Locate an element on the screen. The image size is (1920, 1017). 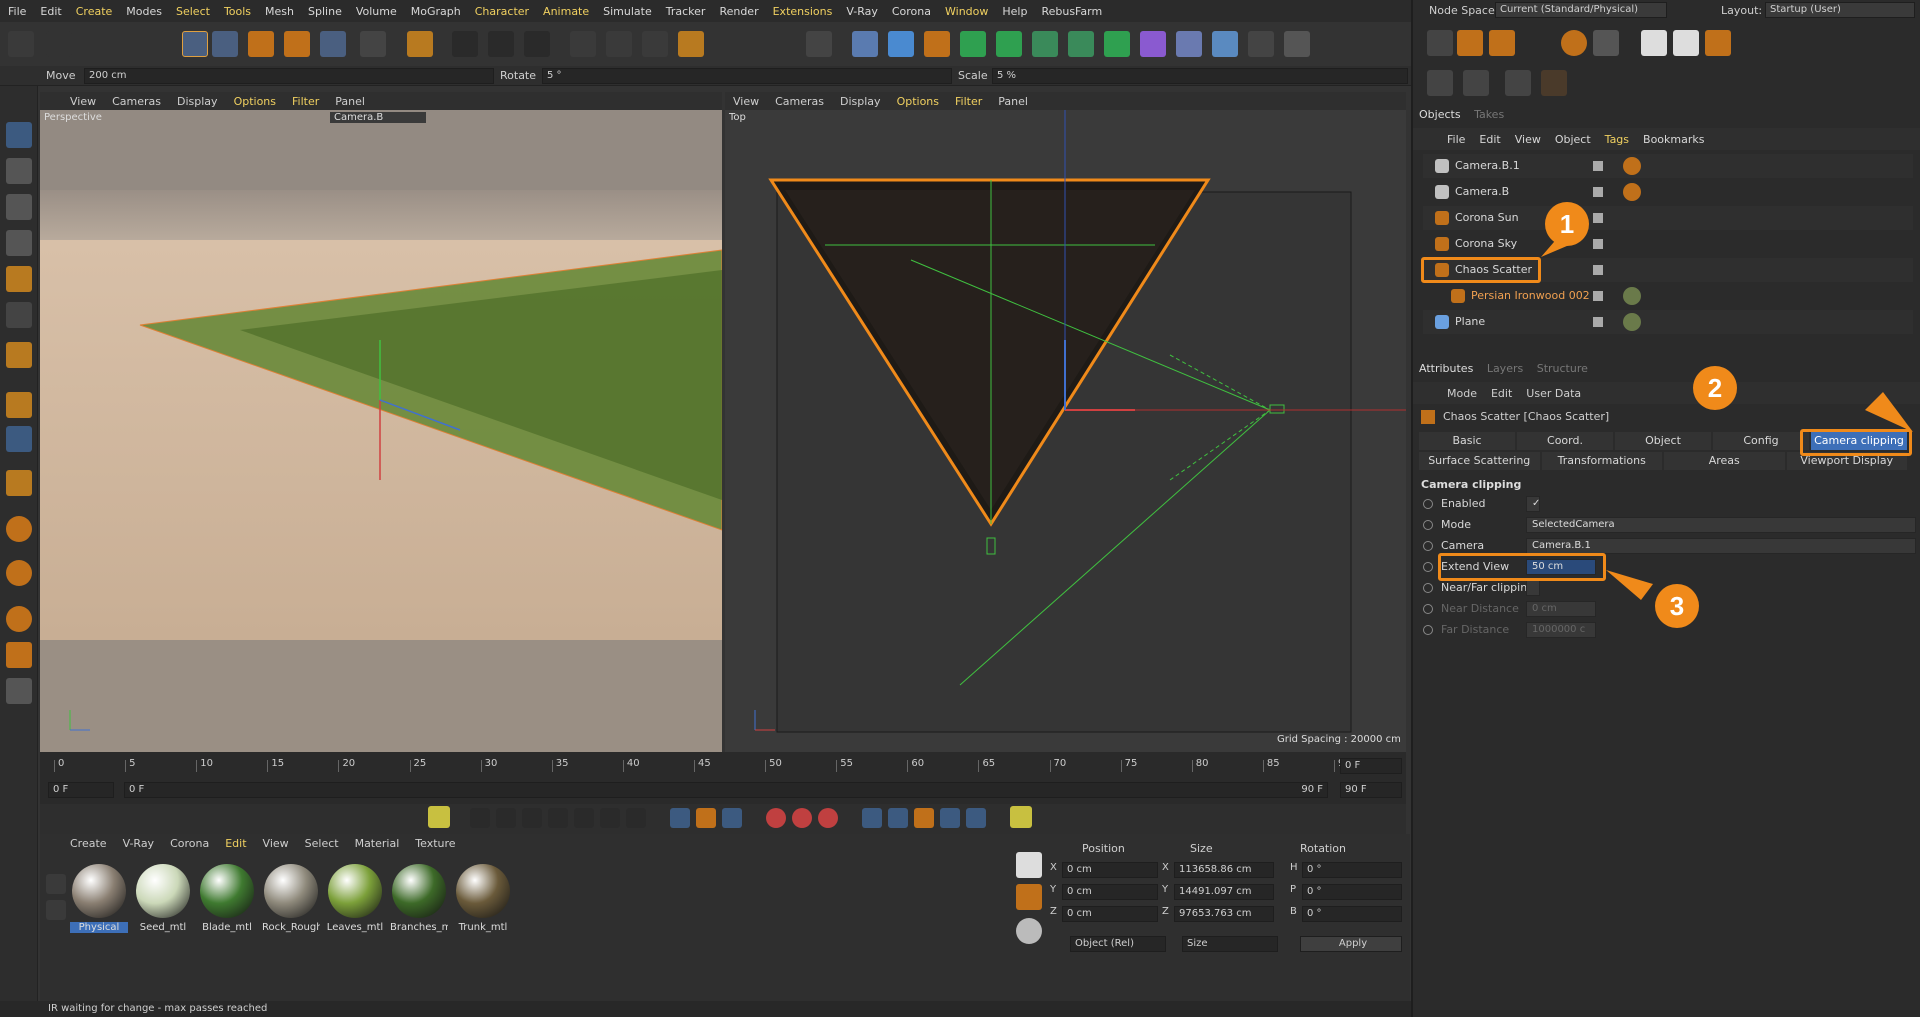
cube-icon is located at coordinates (901, 44).